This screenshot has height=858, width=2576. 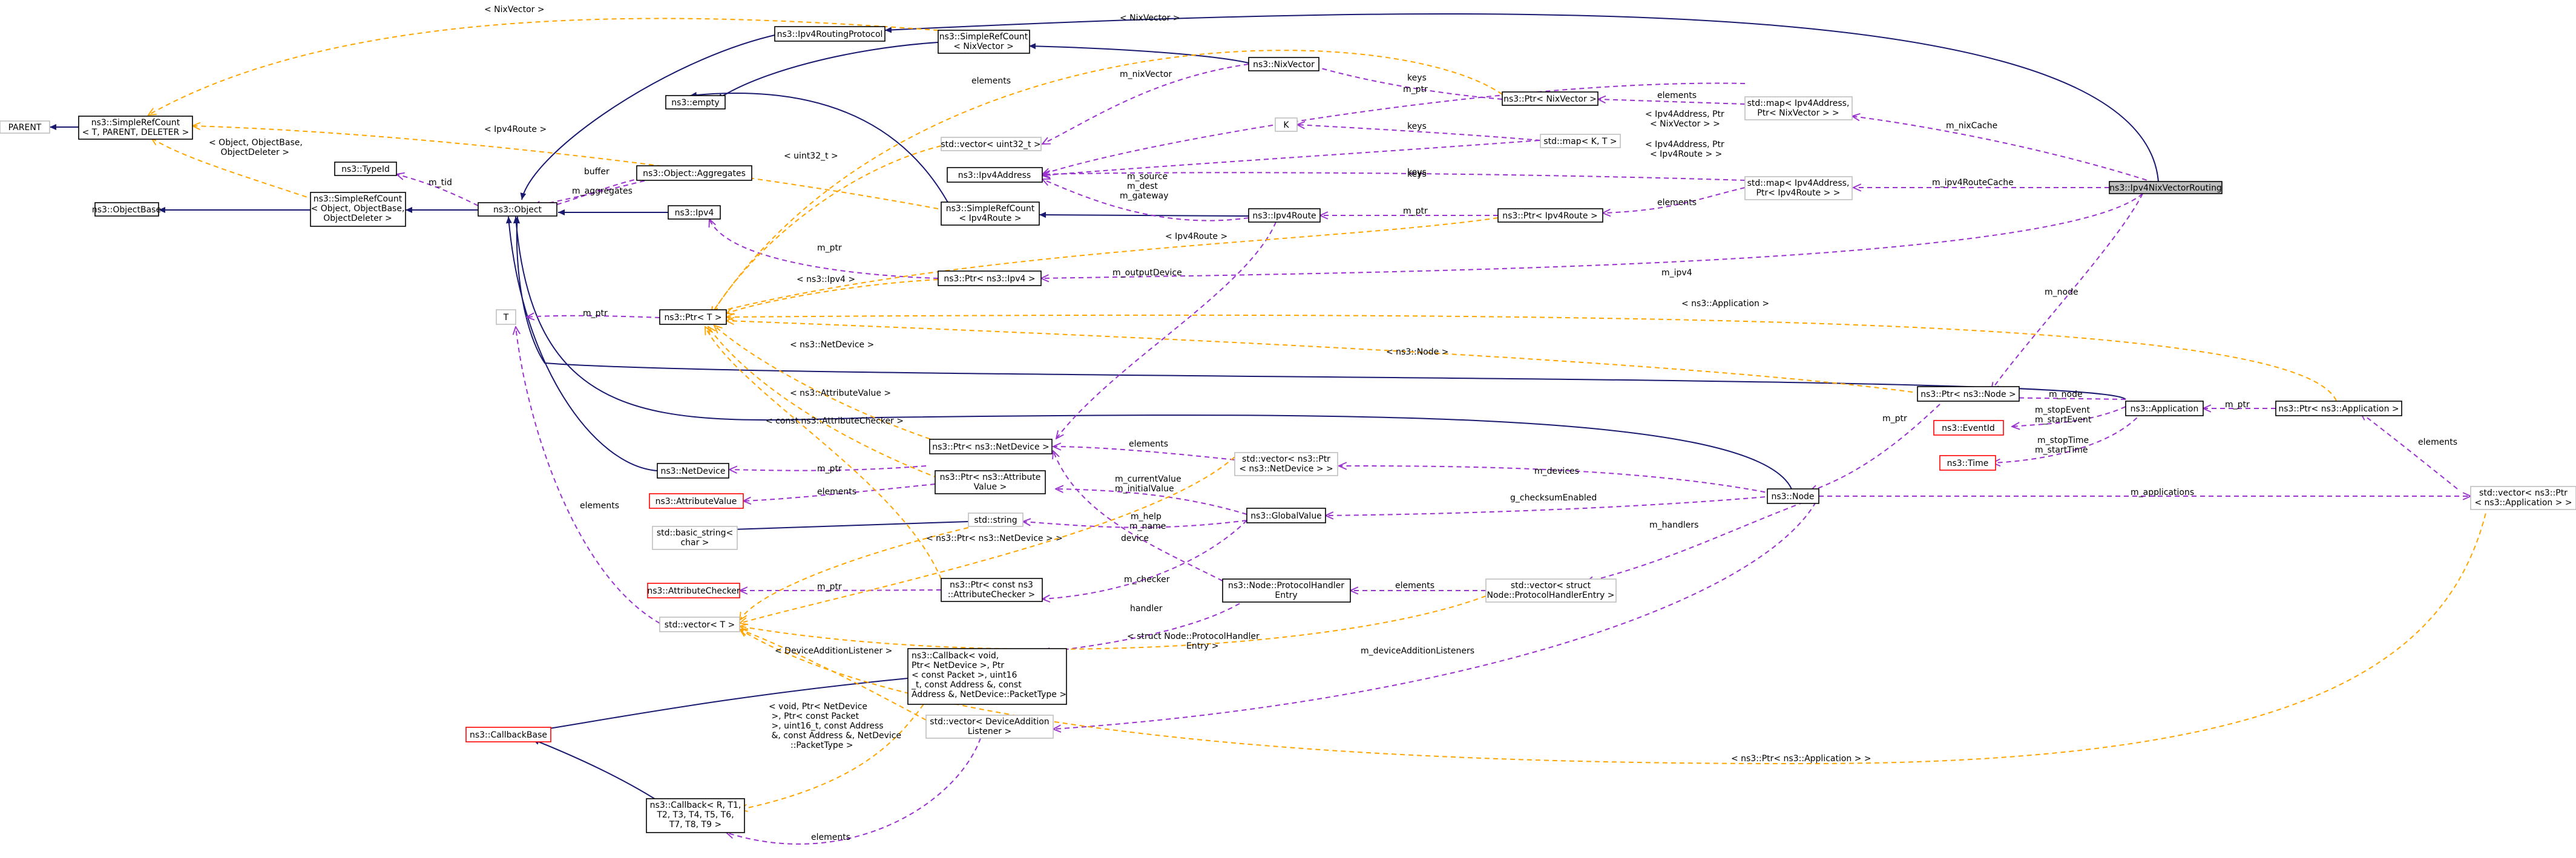 I want to click on node-ptr-netdevice: ns3::Ptr< ns3::NetDevice >, so click(x=991, y=446).